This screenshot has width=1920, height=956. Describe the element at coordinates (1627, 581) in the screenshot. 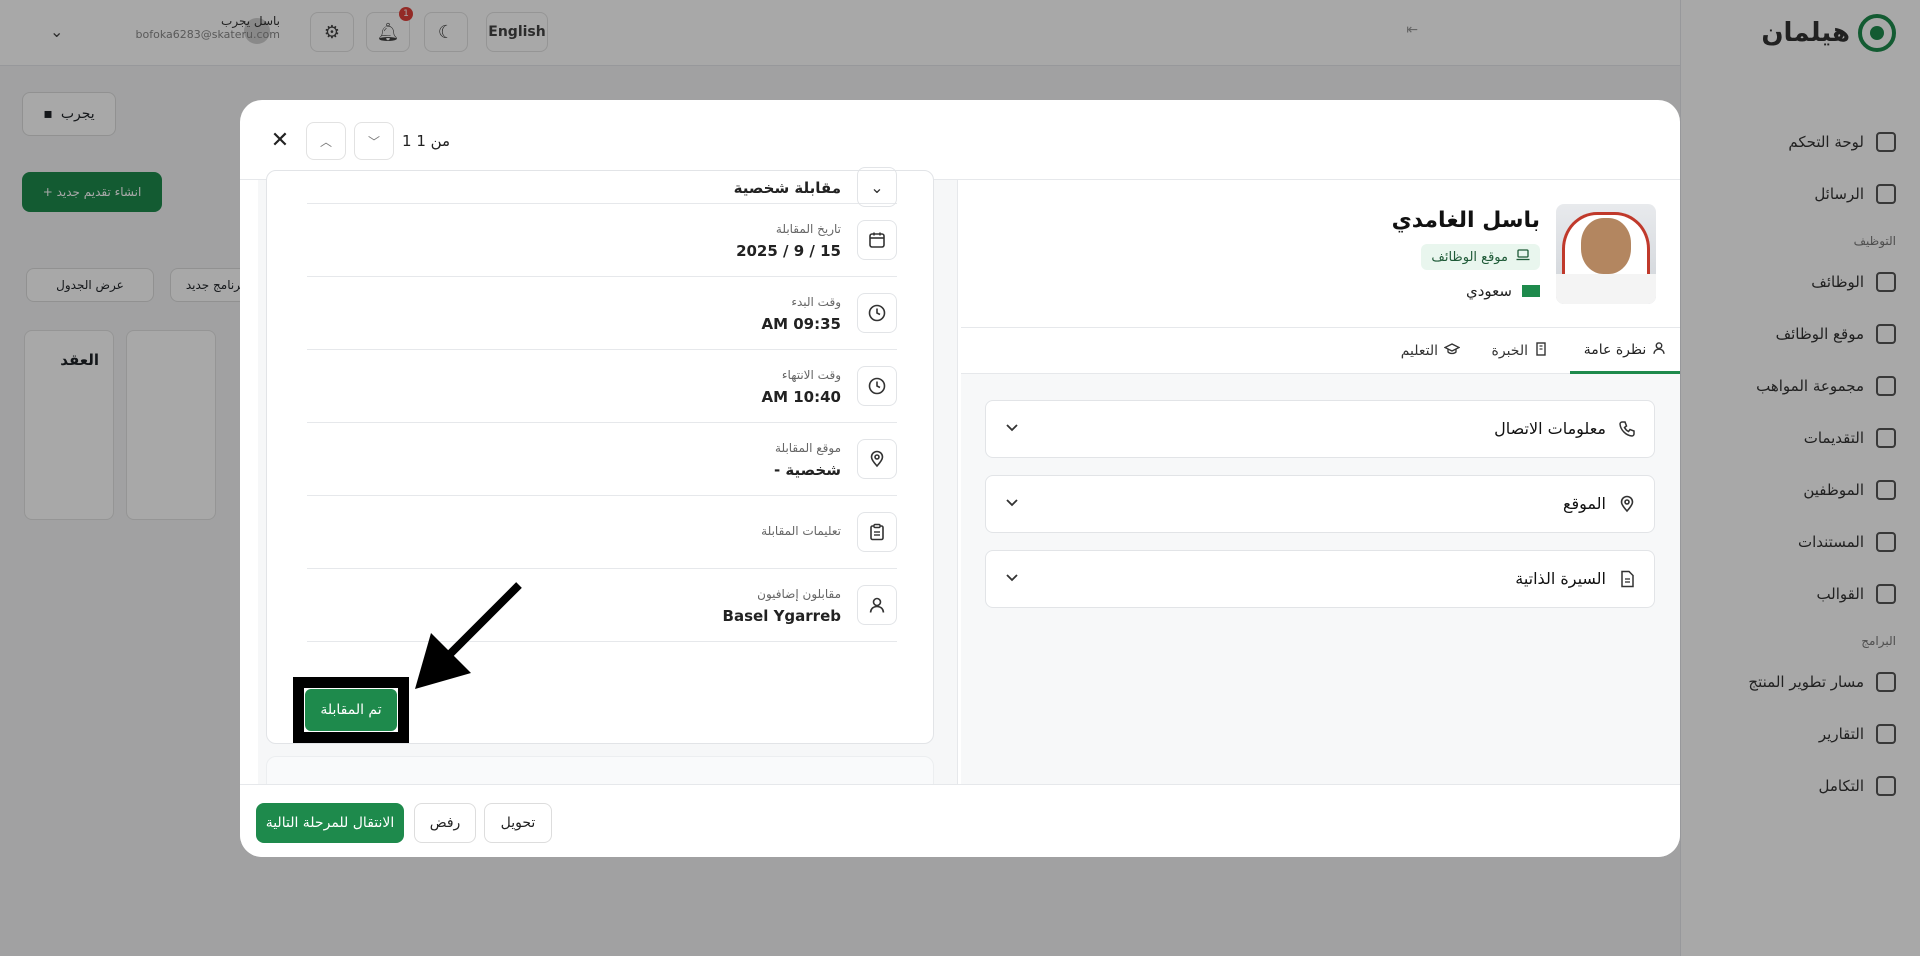

I see `file-icon` at that location.